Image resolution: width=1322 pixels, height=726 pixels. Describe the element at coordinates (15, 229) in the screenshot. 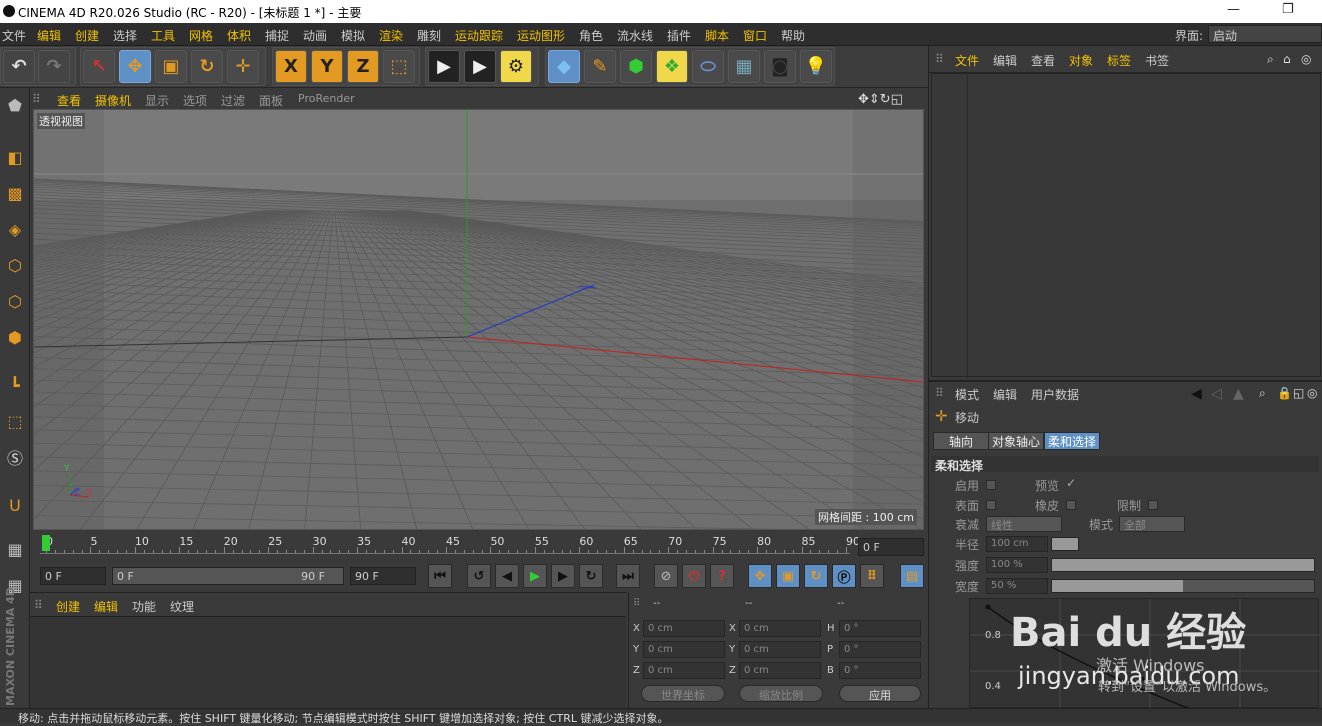

I see `workplane-mode-icon: ◈` at that location.